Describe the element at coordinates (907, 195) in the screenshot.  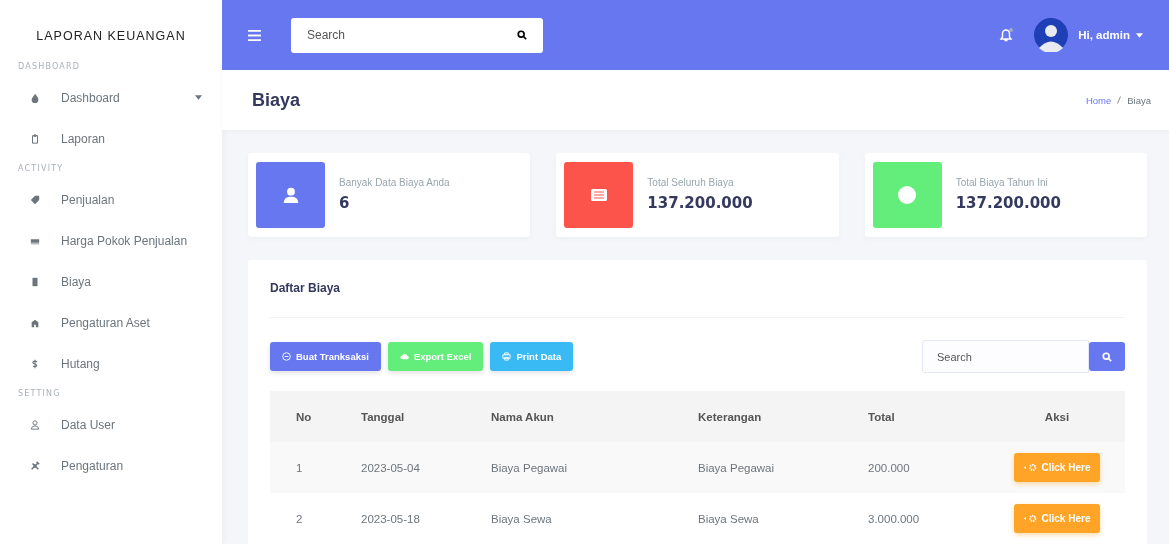
I see `circle-icon` at that location.